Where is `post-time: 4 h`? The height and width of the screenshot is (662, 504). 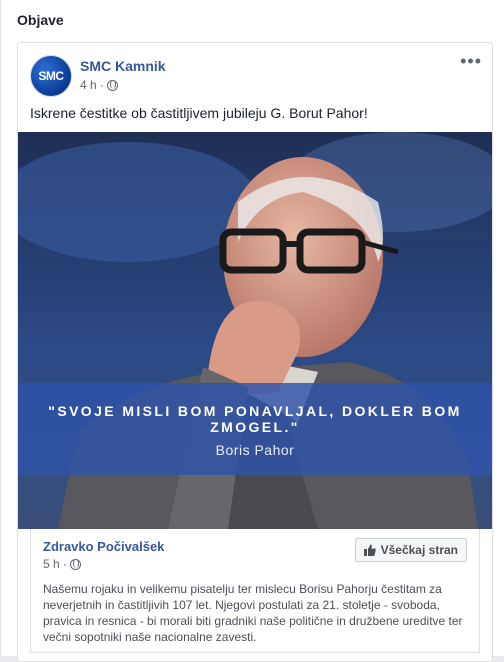
post-time: 4 h is located at coordinates (88, 85).